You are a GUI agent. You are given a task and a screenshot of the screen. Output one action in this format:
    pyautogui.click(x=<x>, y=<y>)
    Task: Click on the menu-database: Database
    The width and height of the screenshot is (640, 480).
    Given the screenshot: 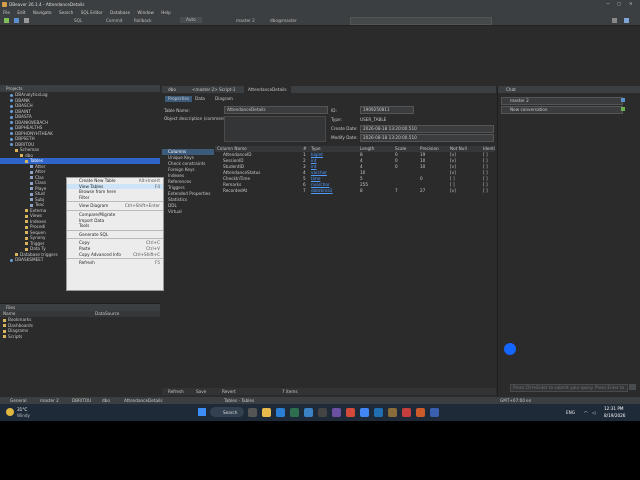 What is the action you would take?
    pyautogui.click(x=120, y=12)
    